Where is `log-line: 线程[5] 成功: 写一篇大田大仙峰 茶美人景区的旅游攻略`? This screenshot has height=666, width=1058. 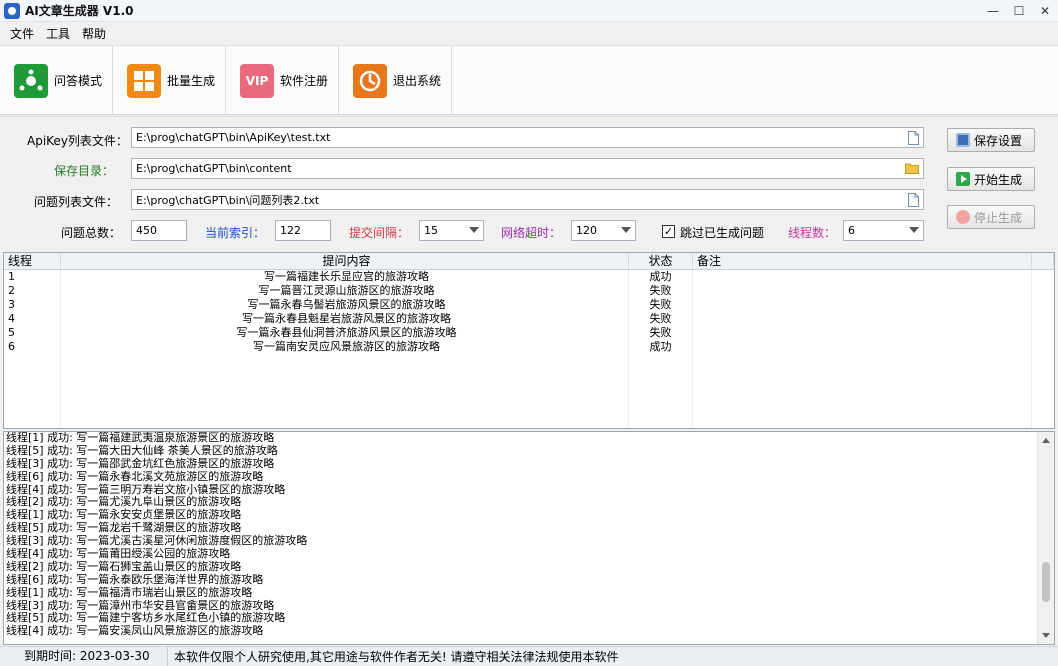 log-line: 线程[5] 成功: 写一篇大田大仙峰 茶美人景区的旅游攻略 is located at coordinates (142, 450).